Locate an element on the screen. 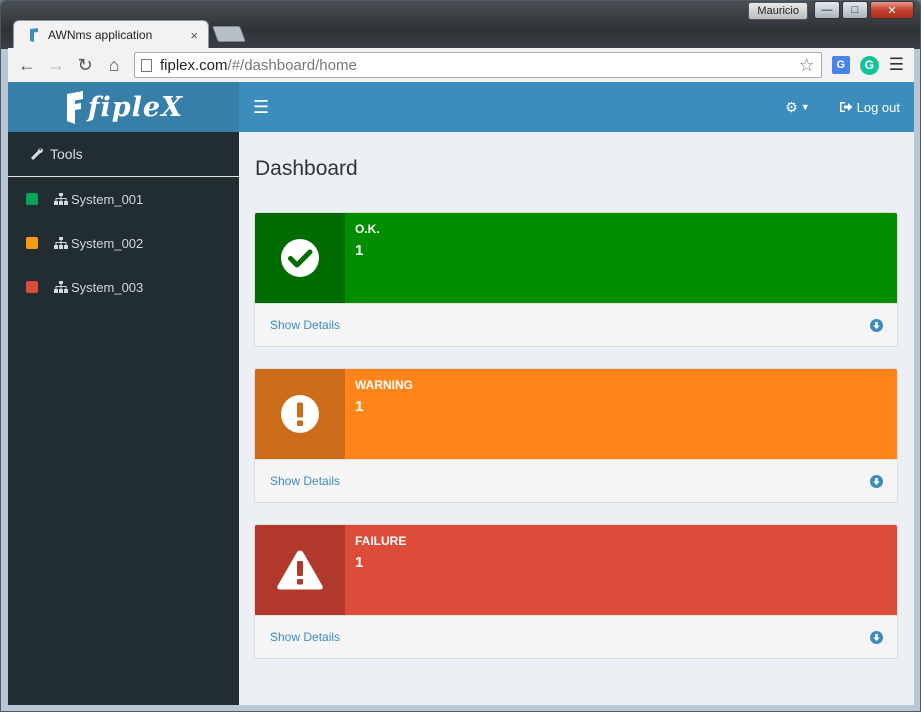 Image resolution: width=921 pixels, height=712 pixels. panel-label: FAILURE is located at coordinates (381, 541).